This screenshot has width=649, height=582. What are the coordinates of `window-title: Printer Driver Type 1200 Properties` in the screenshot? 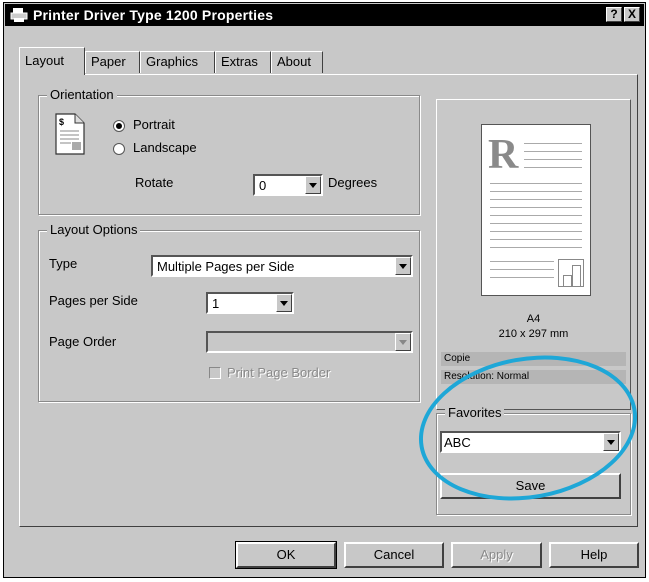 It's located at (153, 15).